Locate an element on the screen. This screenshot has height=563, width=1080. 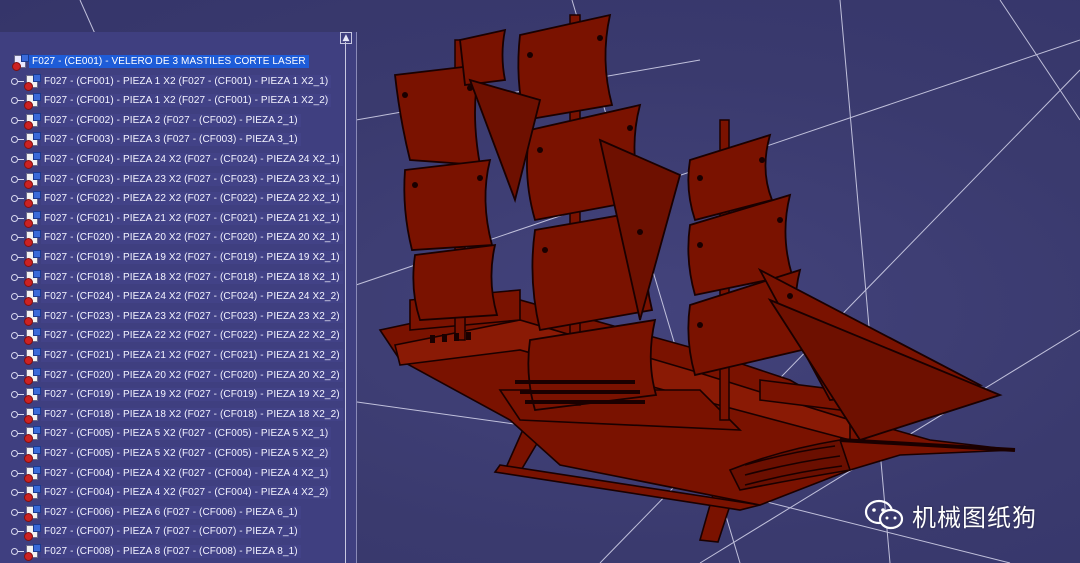
wechat-icon is located at coordinates (884, 514).